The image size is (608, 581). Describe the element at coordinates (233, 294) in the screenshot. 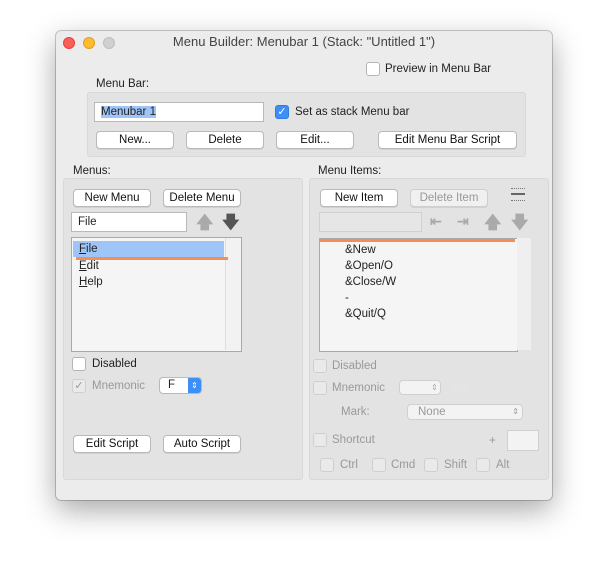

I see `menus-list-scrollbar` at that location.